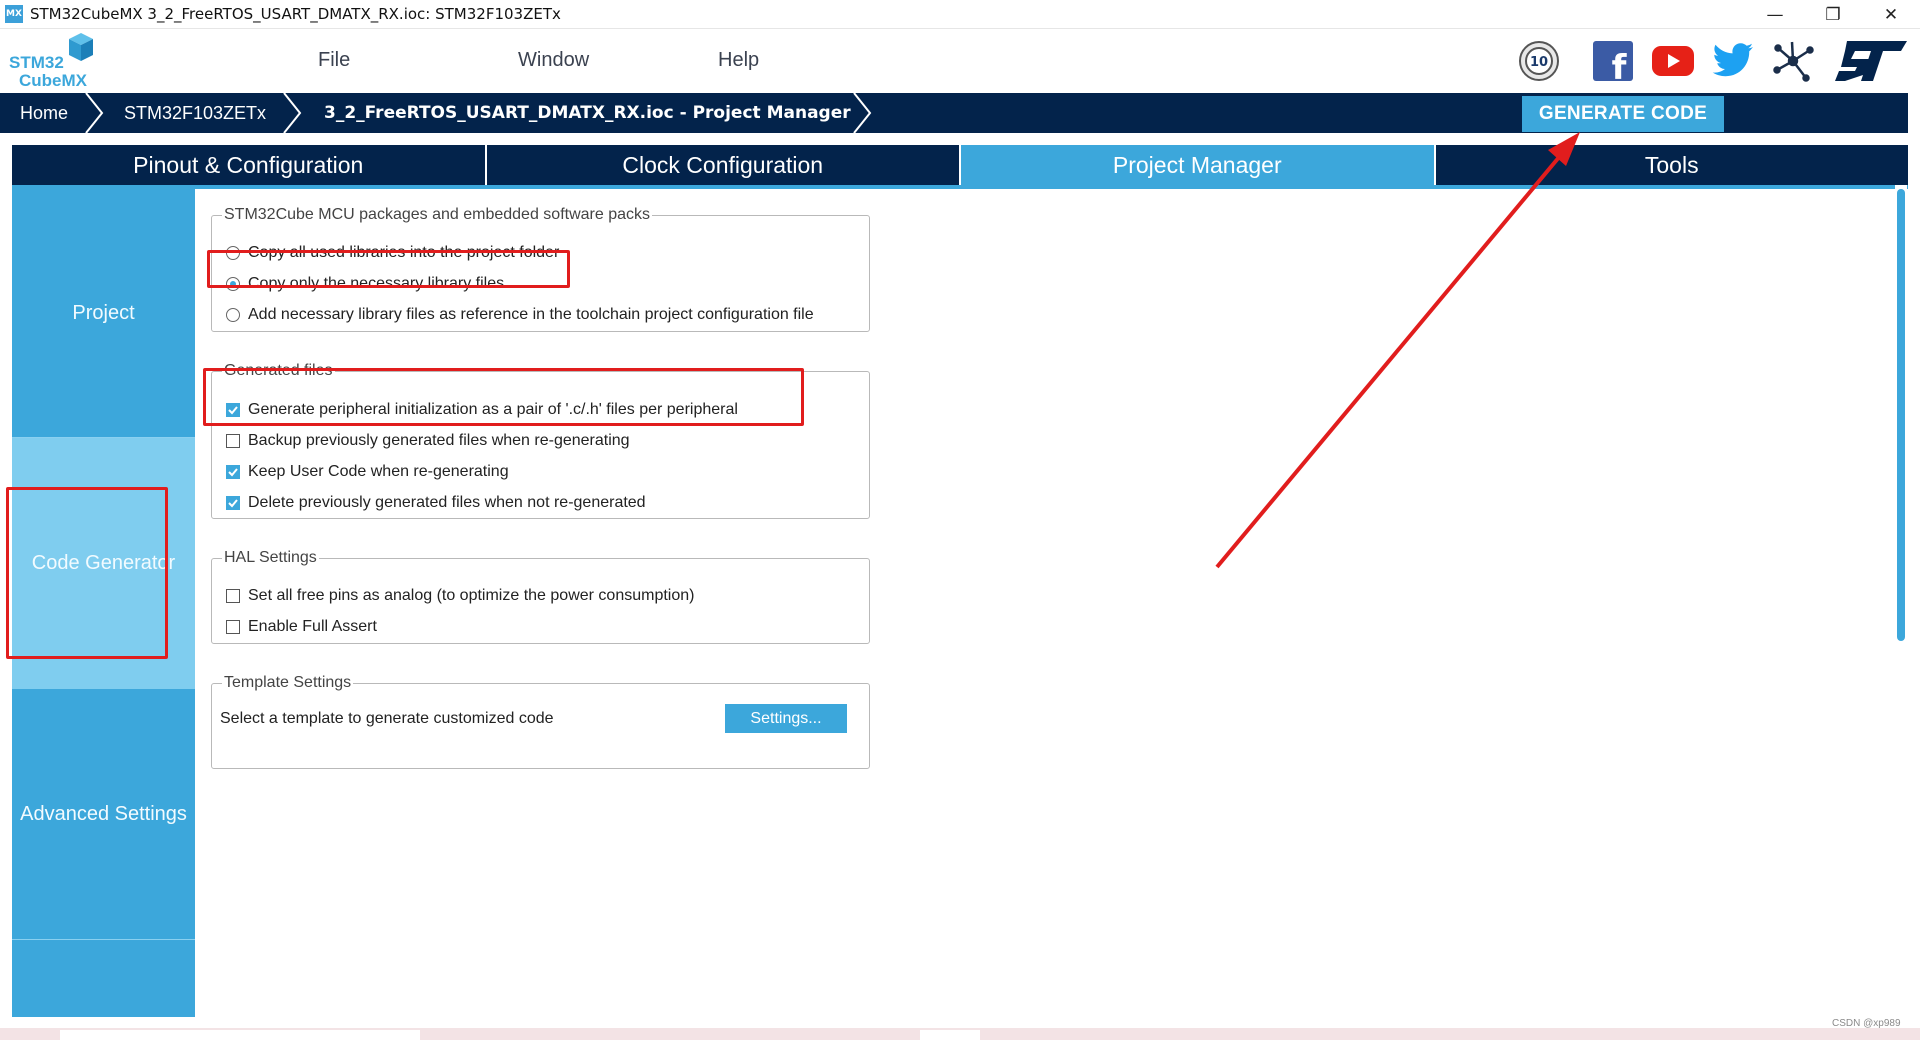 This screenshot has height=1040, width=1920. What do you see at coordinates (1620, 64) in the screenshot?
I see `facebook-glyph: f` at bounding box center [1620, 64].